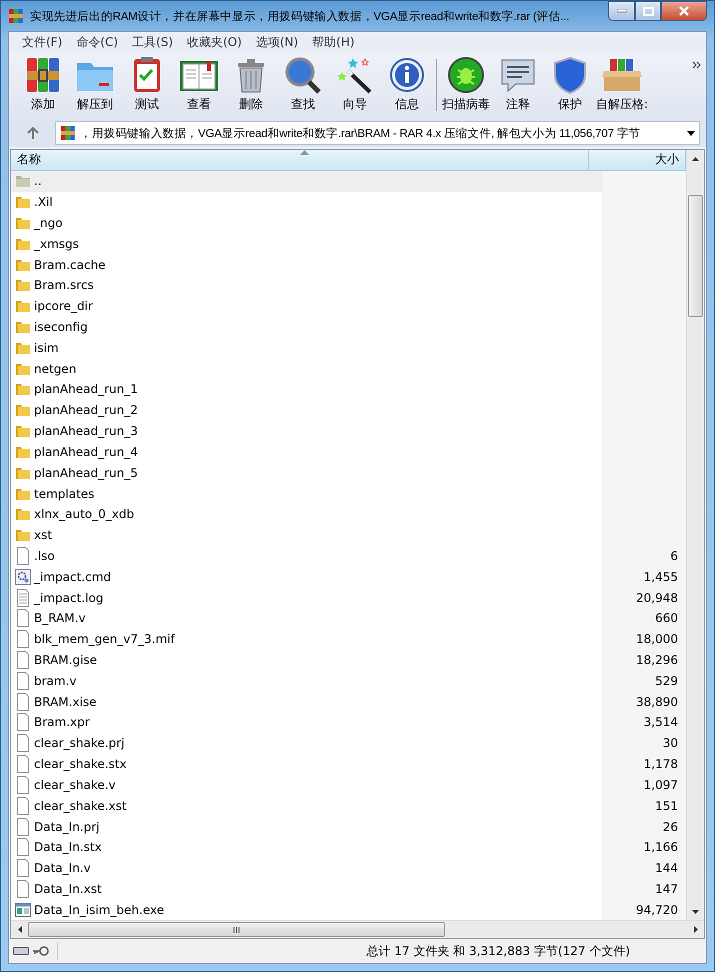  I want to click on file-row: bram.v 529, so click(348, 681).